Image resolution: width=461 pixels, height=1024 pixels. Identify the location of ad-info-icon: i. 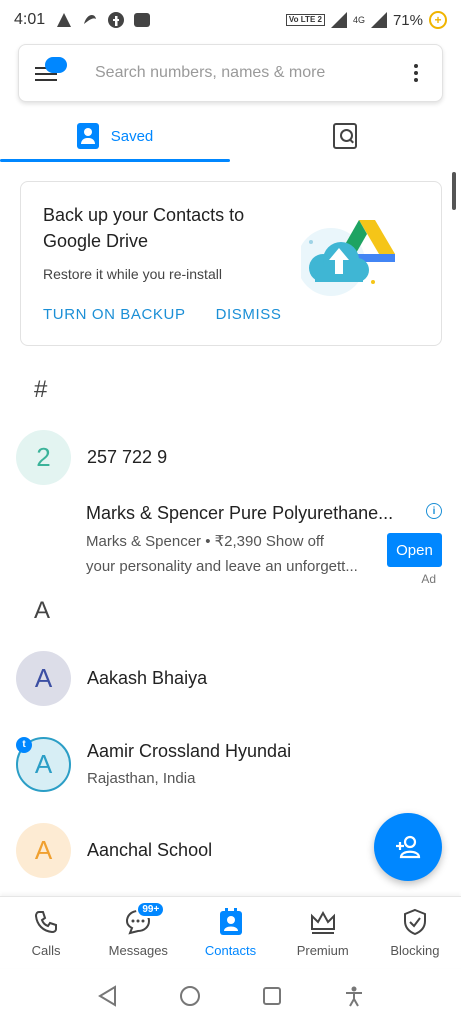
(434, 511).